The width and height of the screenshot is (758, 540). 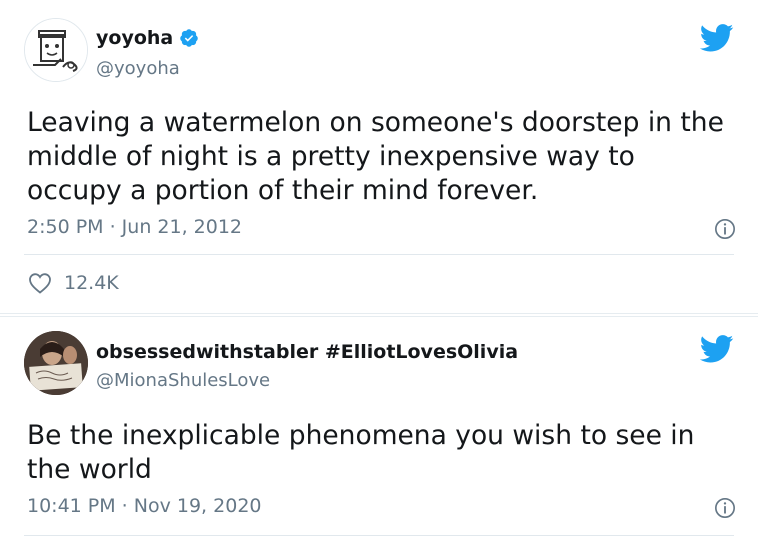 I want to click on author-row: yoyoha, so click(x=147, y=38).